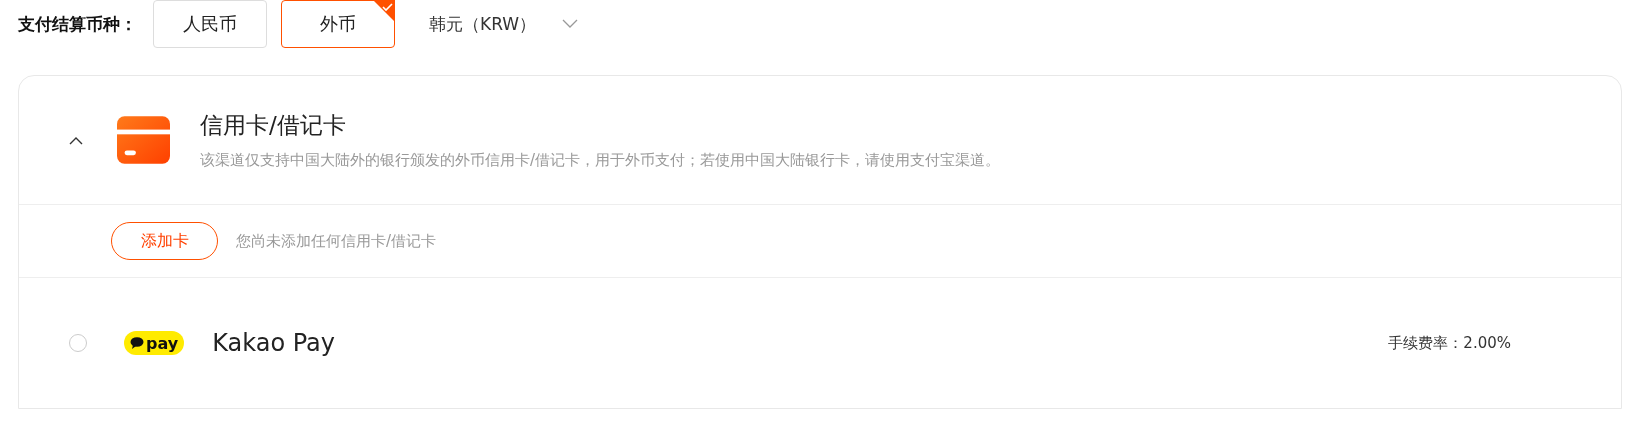 The width and height of the screenshot is (1634, 431). I want to click on dropdown-value: 韩元（KRW）, so click(483, 24).